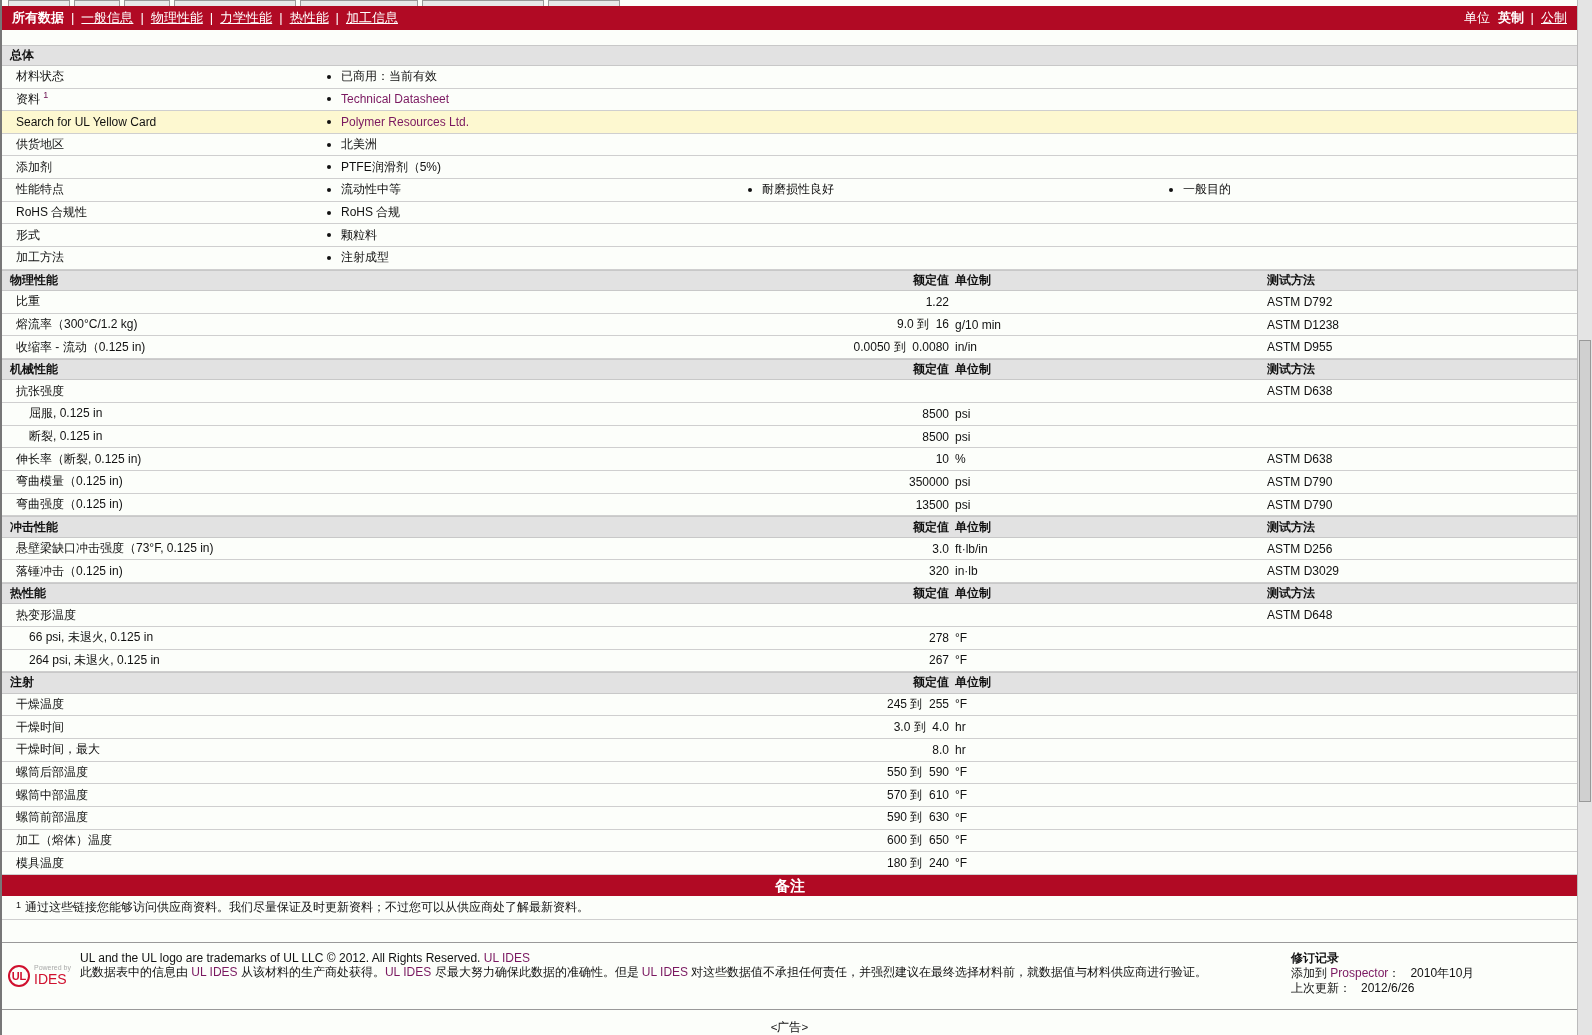 The width and height of the screenshot is (1592, 1035). What do you see at coordinates (38, 17) in the screenshot?
I see `nav-tab: 所有数据` at bounding box center [38, 17].